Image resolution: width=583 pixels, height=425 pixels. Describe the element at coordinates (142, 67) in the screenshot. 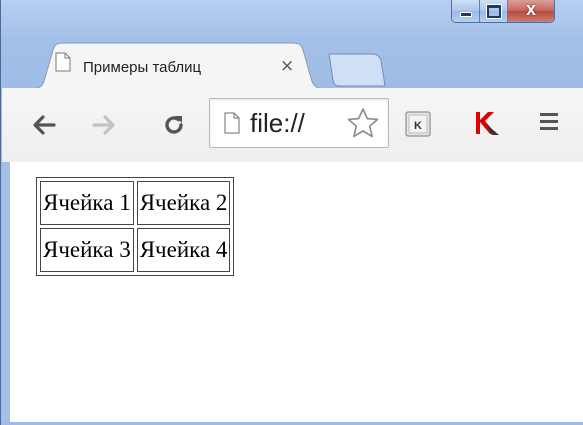

I see `tab-title: Примеры таблиц` at that location.